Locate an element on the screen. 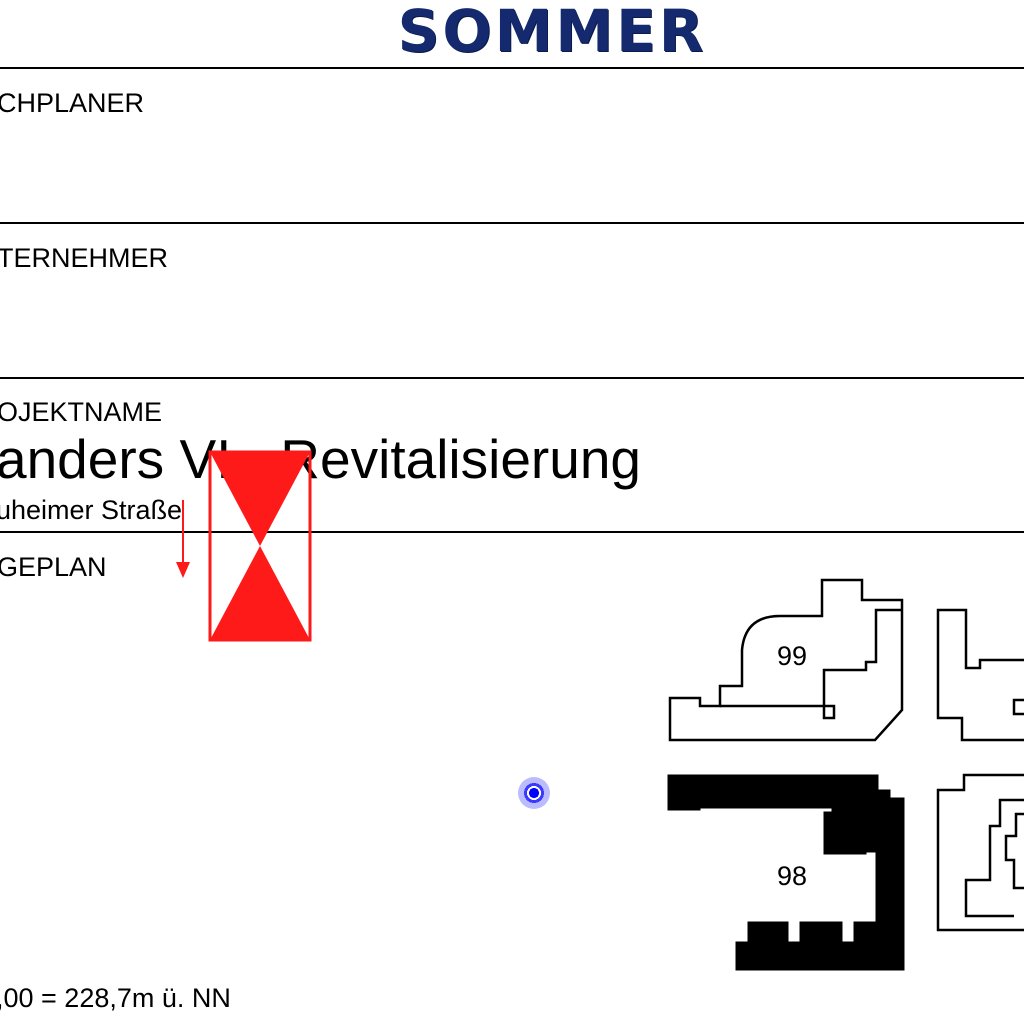  company-logo: SOMMER is located at coordinates (552, 31).